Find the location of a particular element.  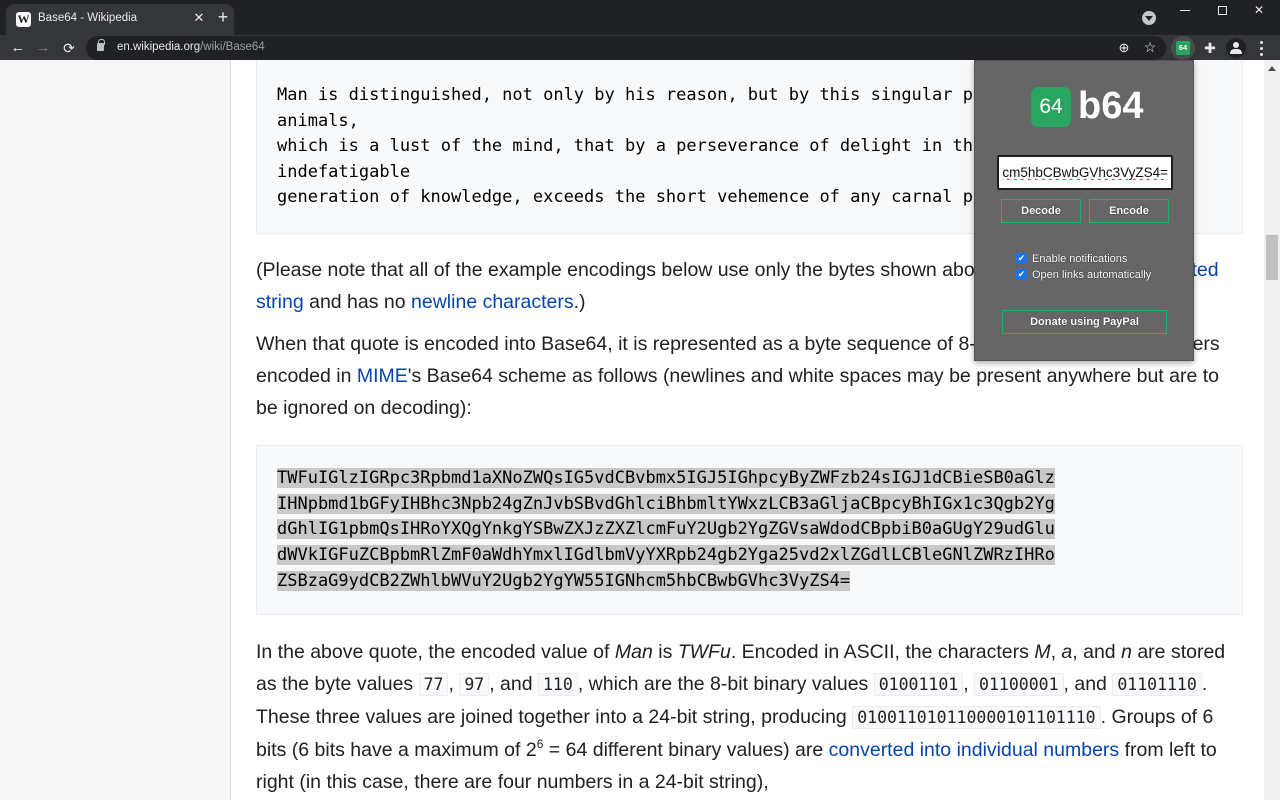

text: . Encoded in ASCII, the characters is located at coordinates (882, 652).